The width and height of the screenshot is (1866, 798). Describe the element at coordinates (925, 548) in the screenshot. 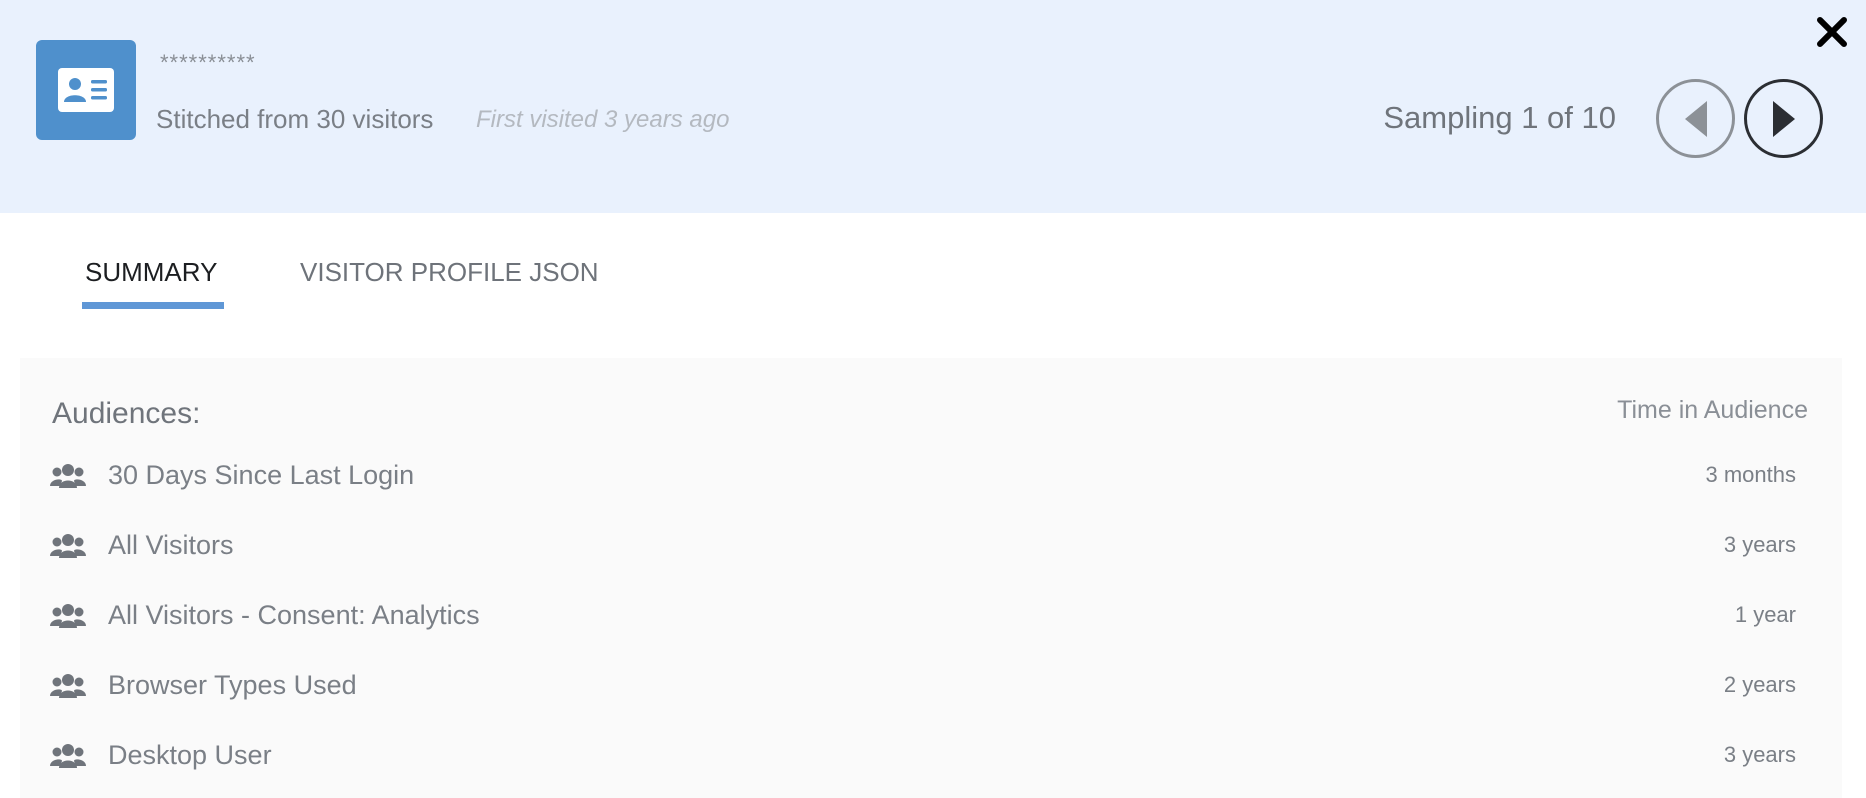

I see `audience-row: All Visitors 3 years` at that location.